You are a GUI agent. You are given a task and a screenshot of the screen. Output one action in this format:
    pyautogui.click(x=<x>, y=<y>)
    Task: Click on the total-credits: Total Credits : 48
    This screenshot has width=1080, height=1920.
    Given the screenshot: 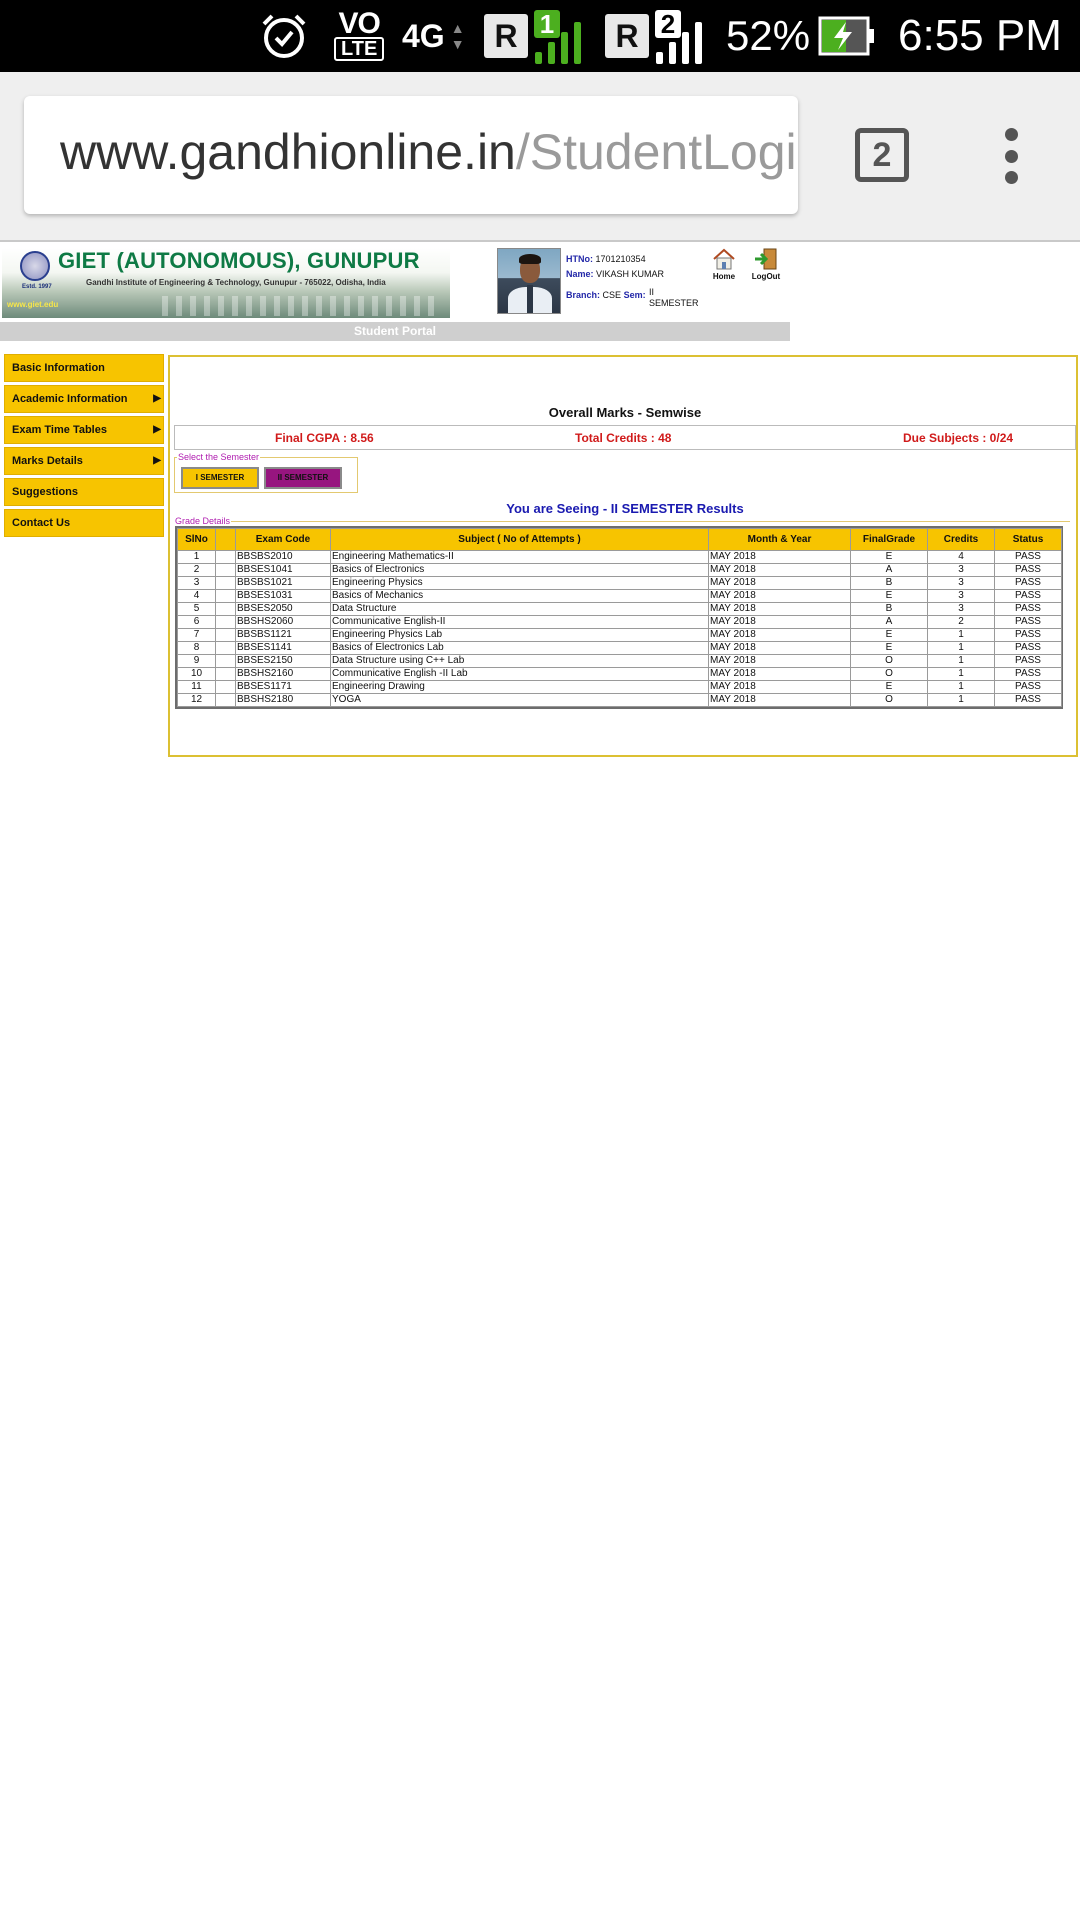 What is the action you would take?
    pyautogui.click(x=623, y=438)
    